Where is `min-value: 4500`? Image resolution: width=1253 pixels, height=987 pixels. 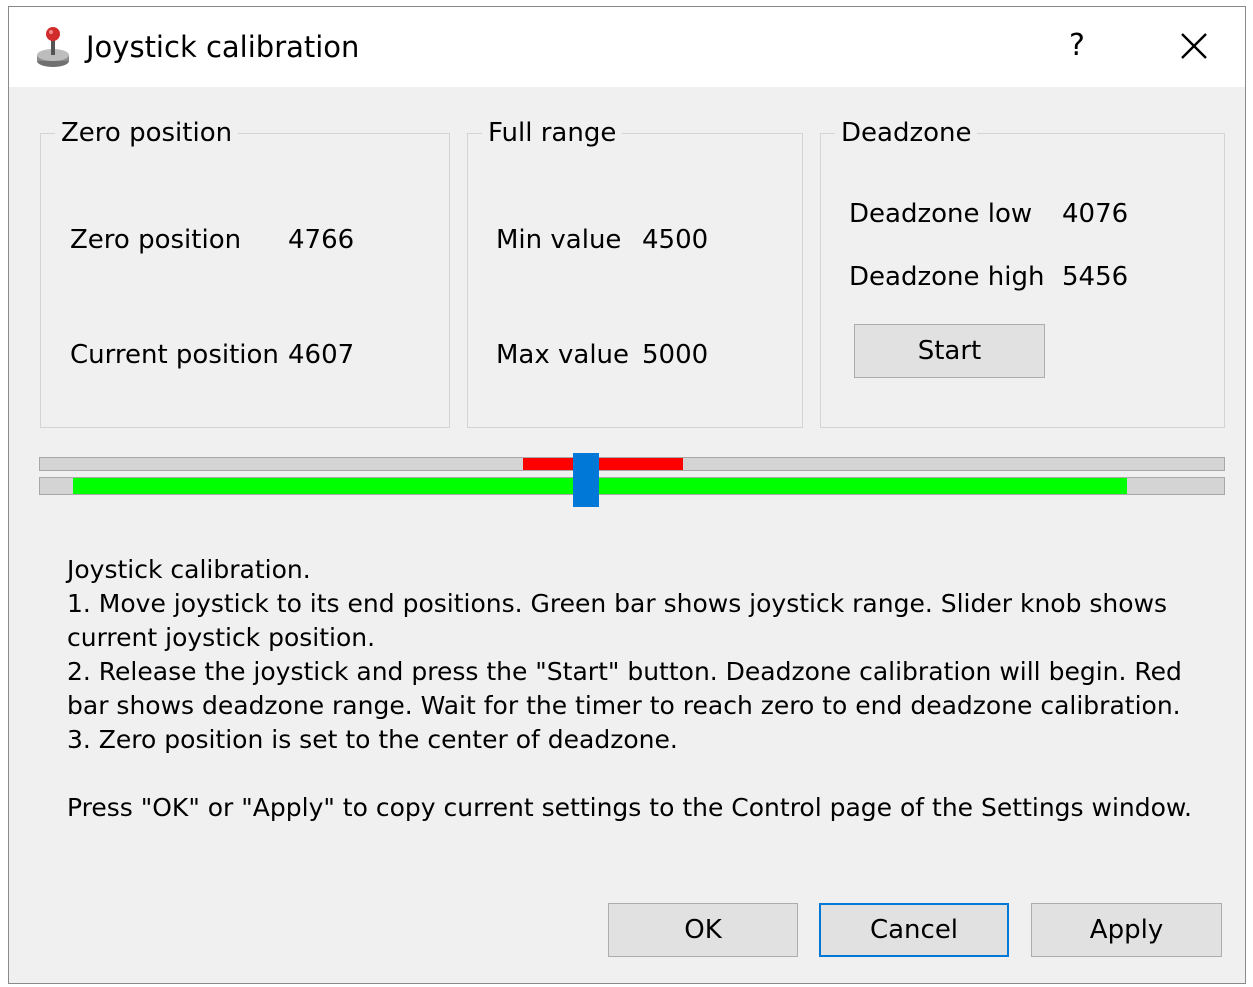
min-value: 4500 is located at coordinates (675, 240).